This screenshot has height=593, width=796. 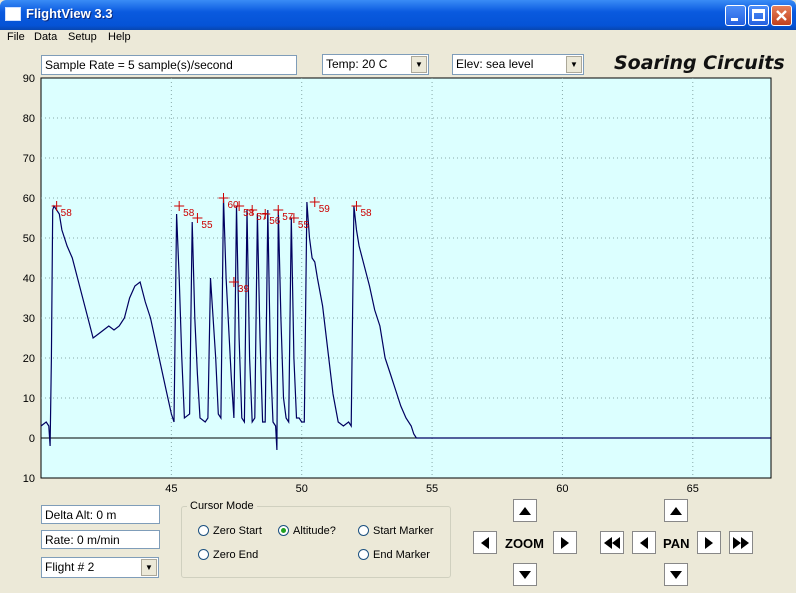 I want to click on radio-label: Start Marker, so click(x=403, y=531).